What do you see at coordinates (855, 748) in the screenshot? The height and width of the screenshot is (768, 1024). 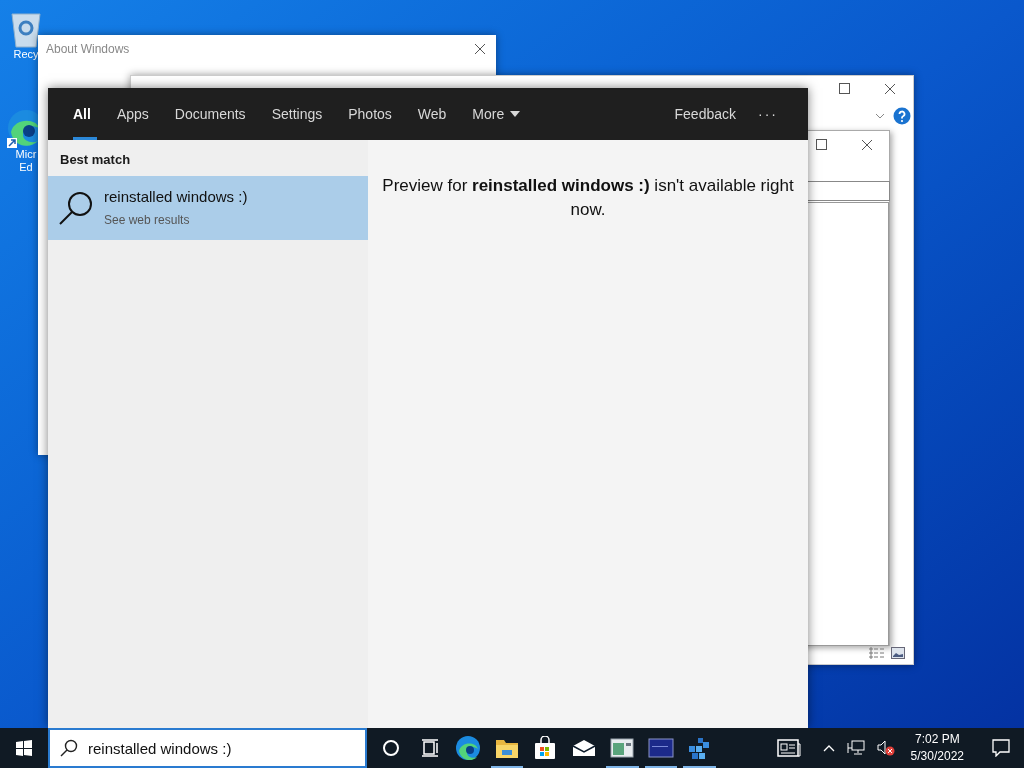 I see `network-icon` at bounding box center [855, 748].